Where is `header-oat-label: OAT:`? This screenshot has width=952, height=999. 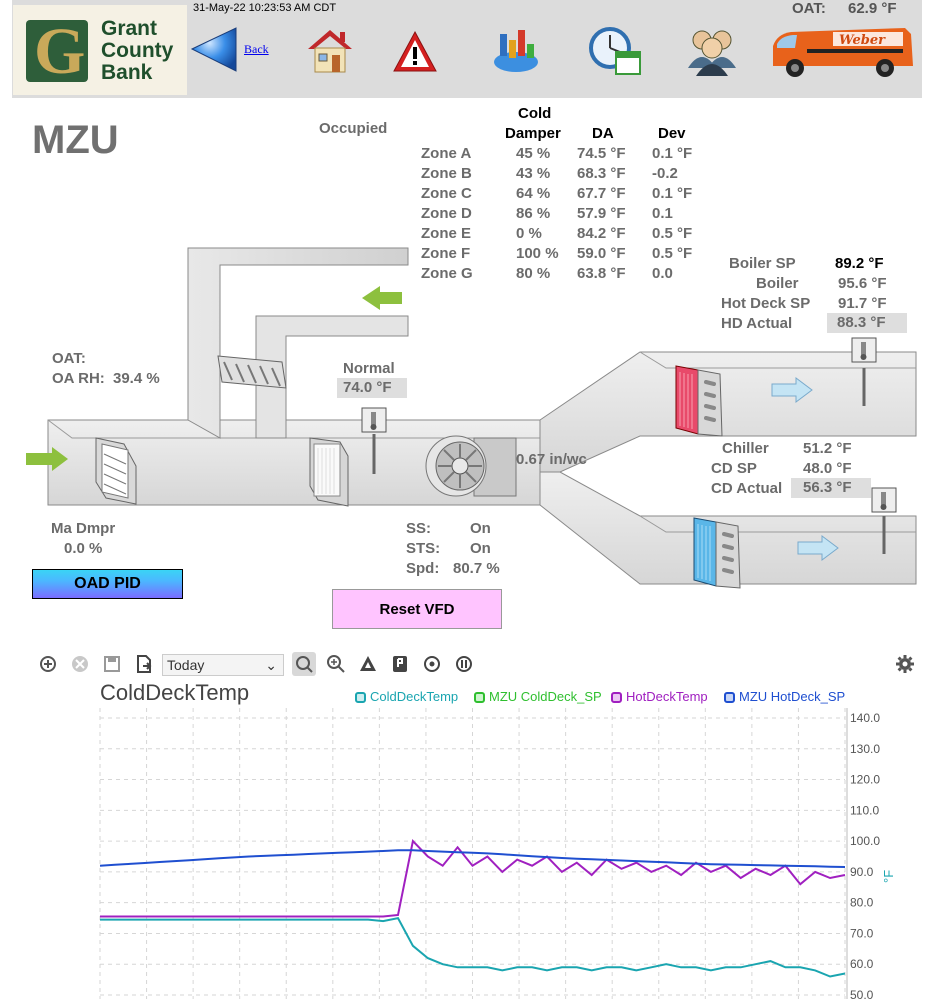
header-oat-label: OAT: is located at coordinates (809, 8).